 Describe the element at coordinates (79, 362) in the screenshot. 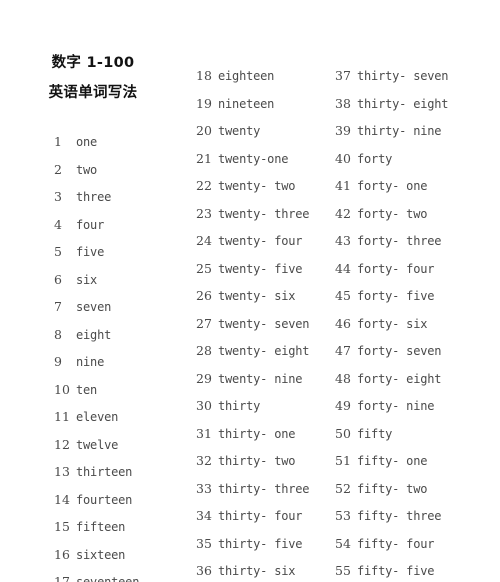

I see `number-word-entry: 9 nine` at that location.